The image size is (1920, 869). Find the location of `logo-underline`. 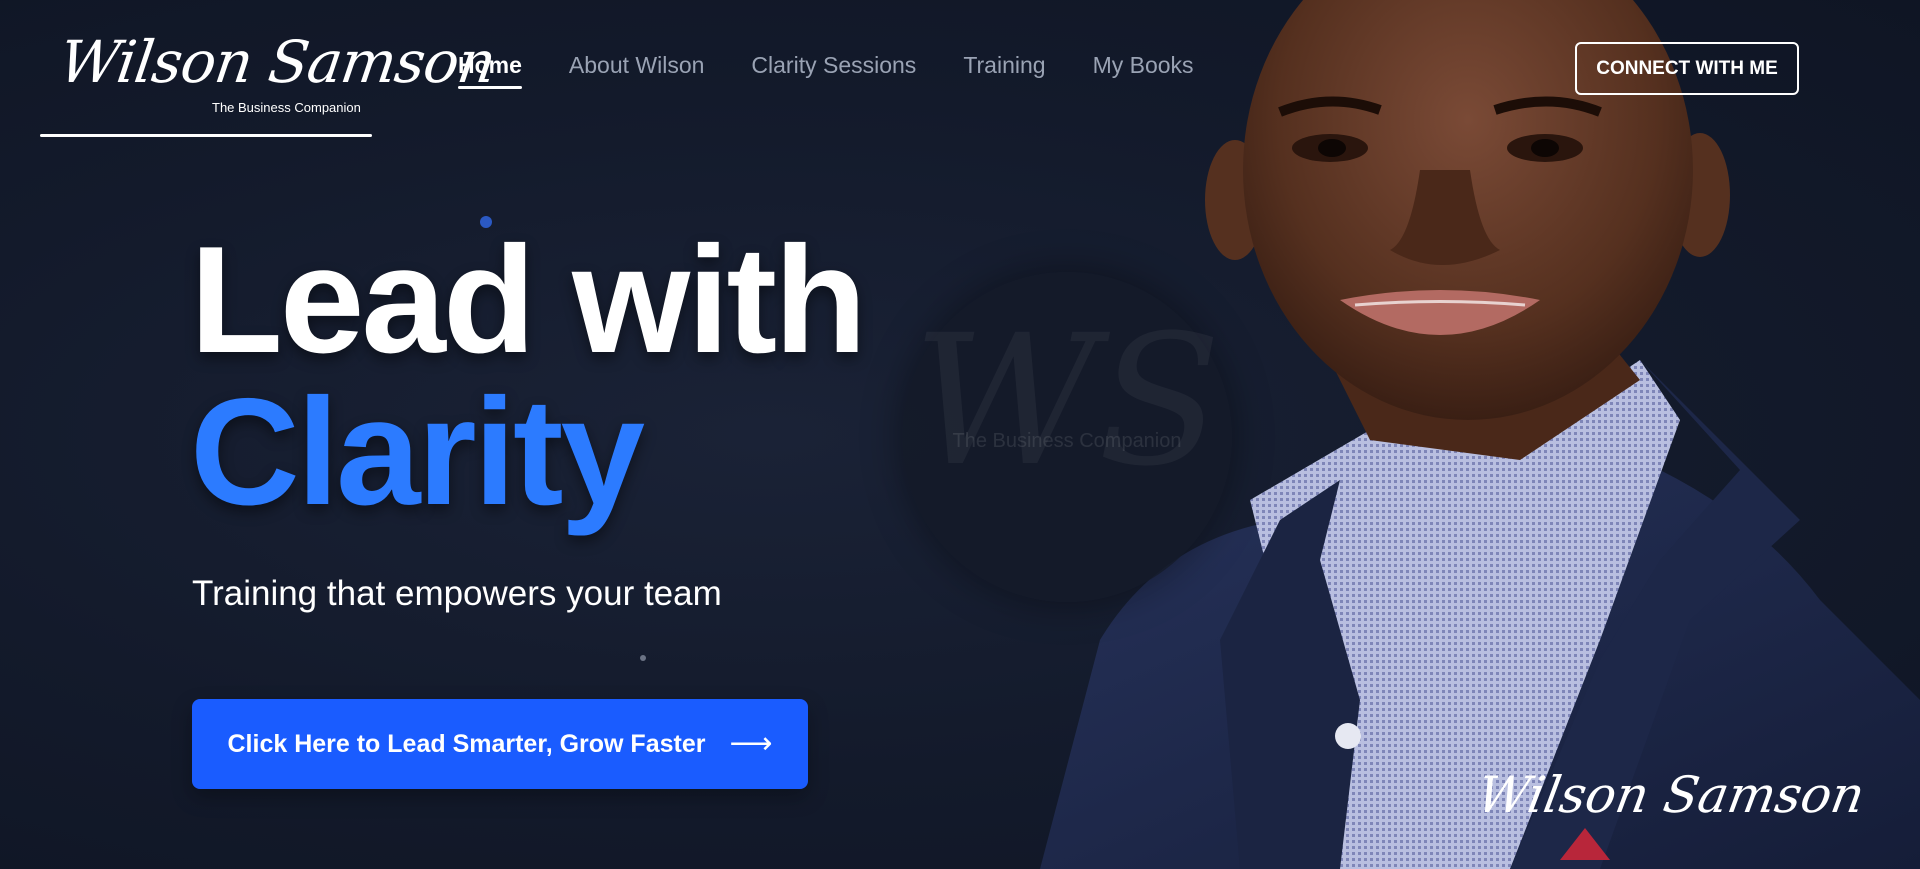

logo-underline is located at coordinates (206, 135).